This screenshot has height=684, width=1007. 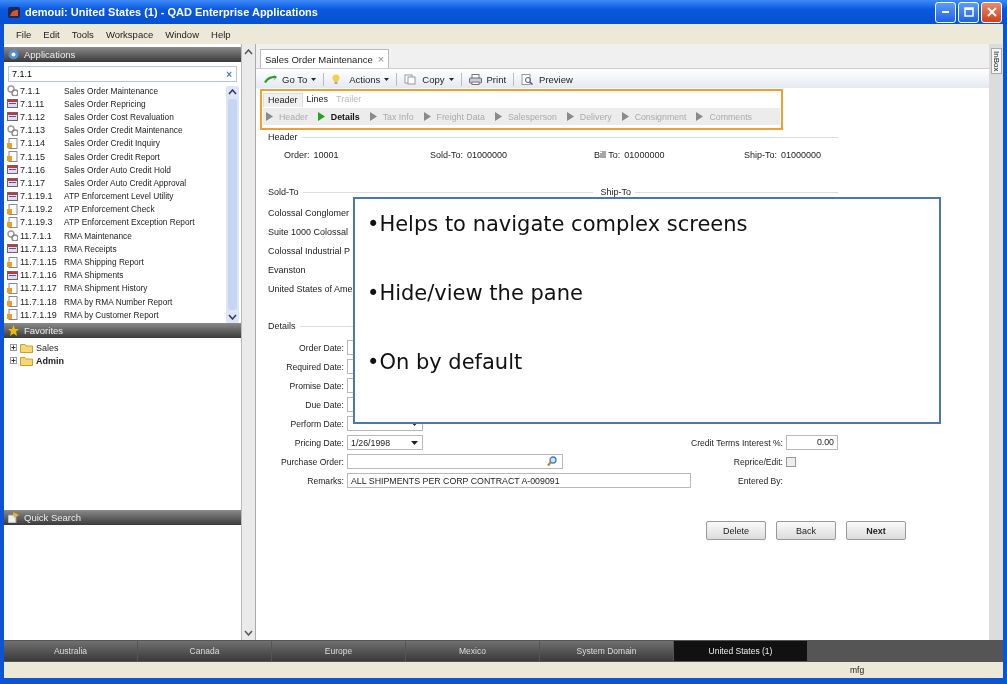 I want to click on form-button: Next, so click(x=876, y=530).